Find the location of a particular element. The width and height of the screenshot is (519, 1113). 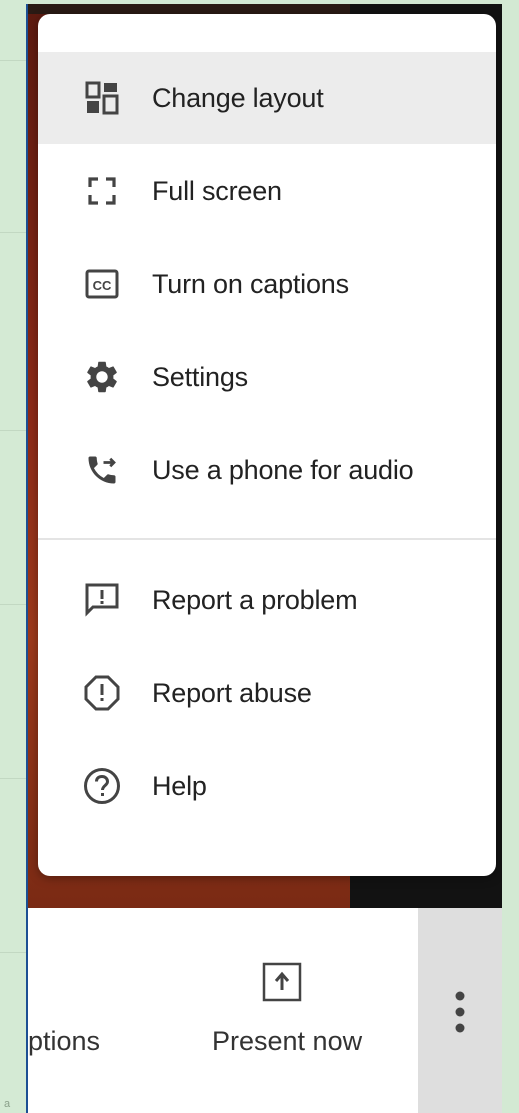

menu-item-label: Full screen is located at coordinates (217, 191).